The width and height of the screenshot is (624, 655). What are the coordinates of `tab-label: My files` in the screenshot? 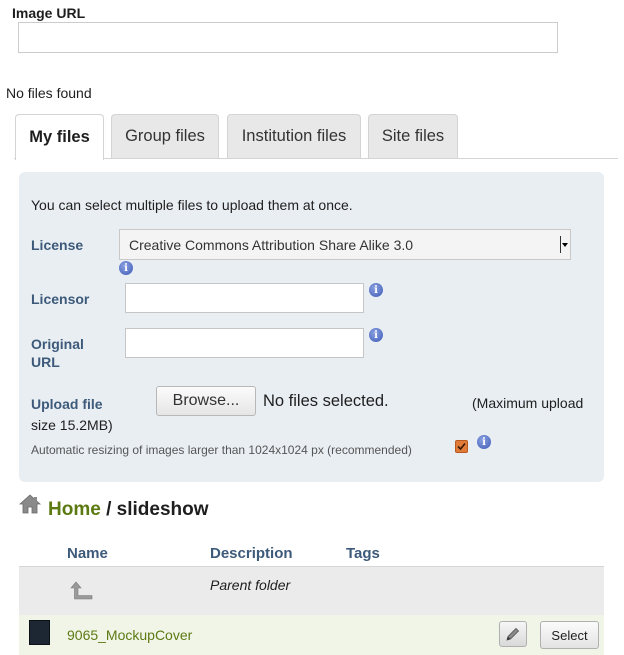 It's located at (59, 137).